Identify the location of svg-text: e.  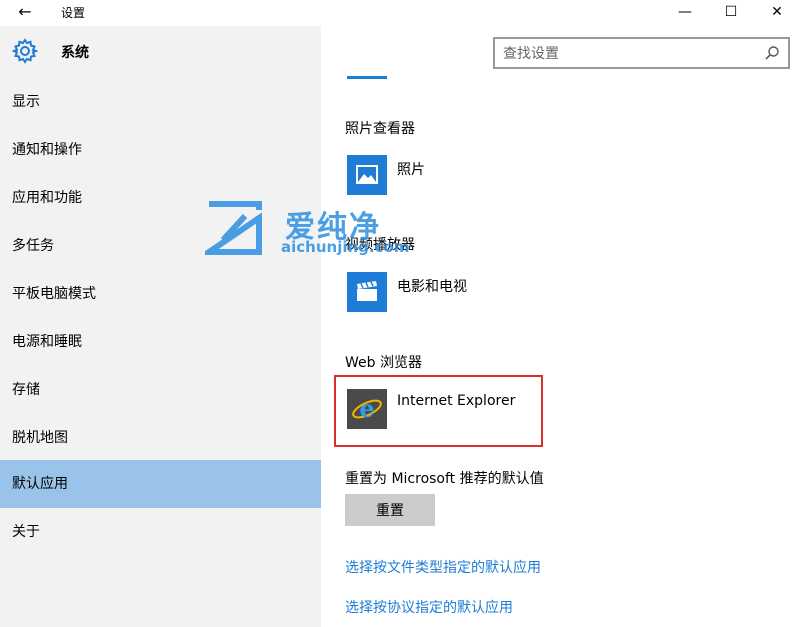
(366, 408).